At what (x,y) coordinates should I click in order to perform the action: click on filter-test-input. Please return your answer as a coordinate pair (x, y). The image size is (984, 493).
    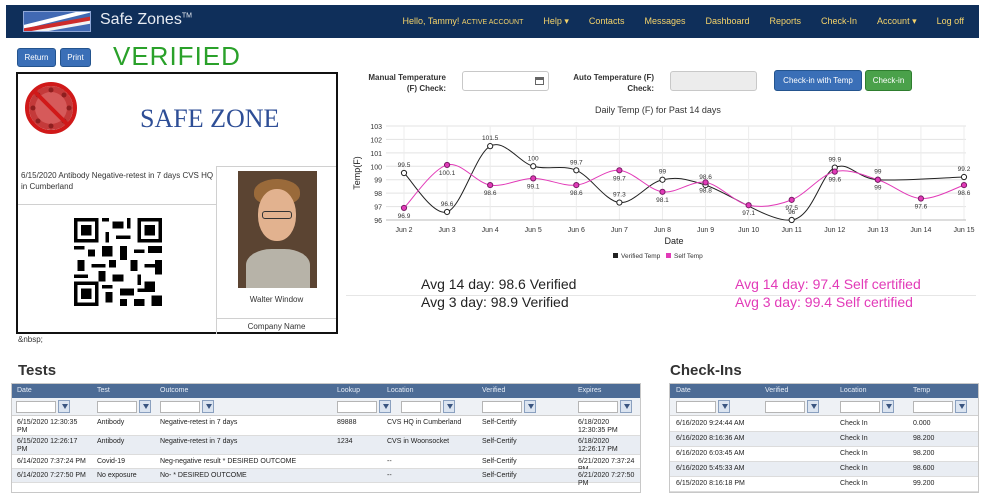
    Looking at the image, I should click on (117, 407).